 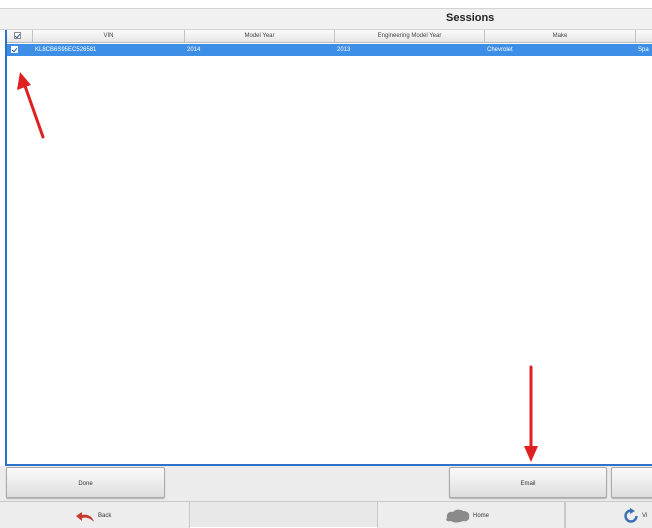 I want to click on cell-model-year: 2014, so click(x=194, y=50).